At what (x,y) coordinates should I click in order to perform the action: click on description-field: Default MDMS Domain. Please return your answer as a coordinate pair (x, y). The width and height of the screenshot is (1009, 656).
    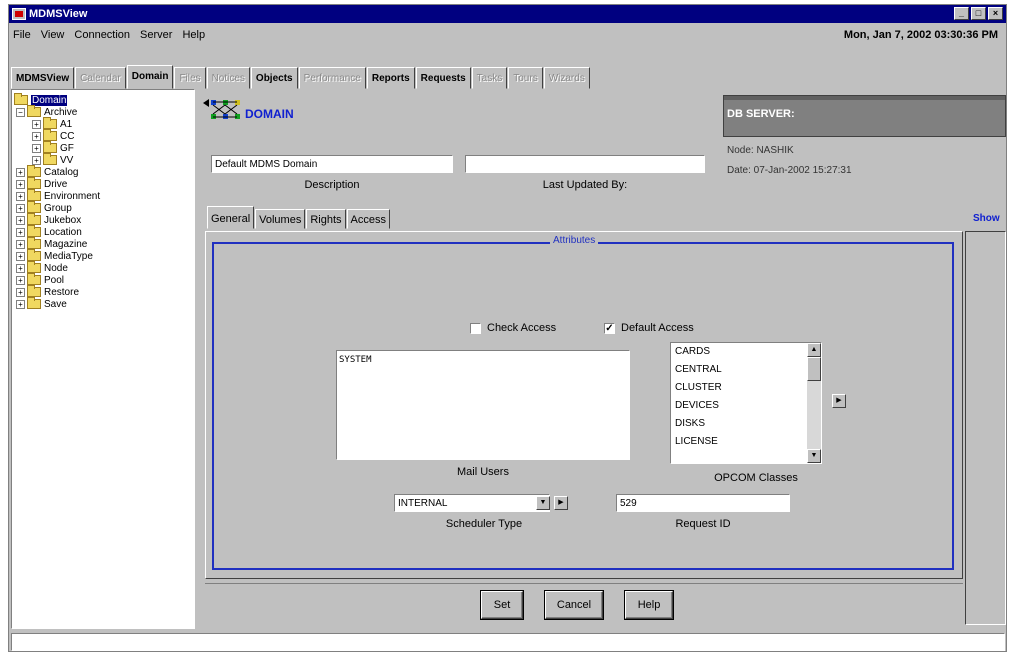
    Looking at the image, I should click on (332, 164).